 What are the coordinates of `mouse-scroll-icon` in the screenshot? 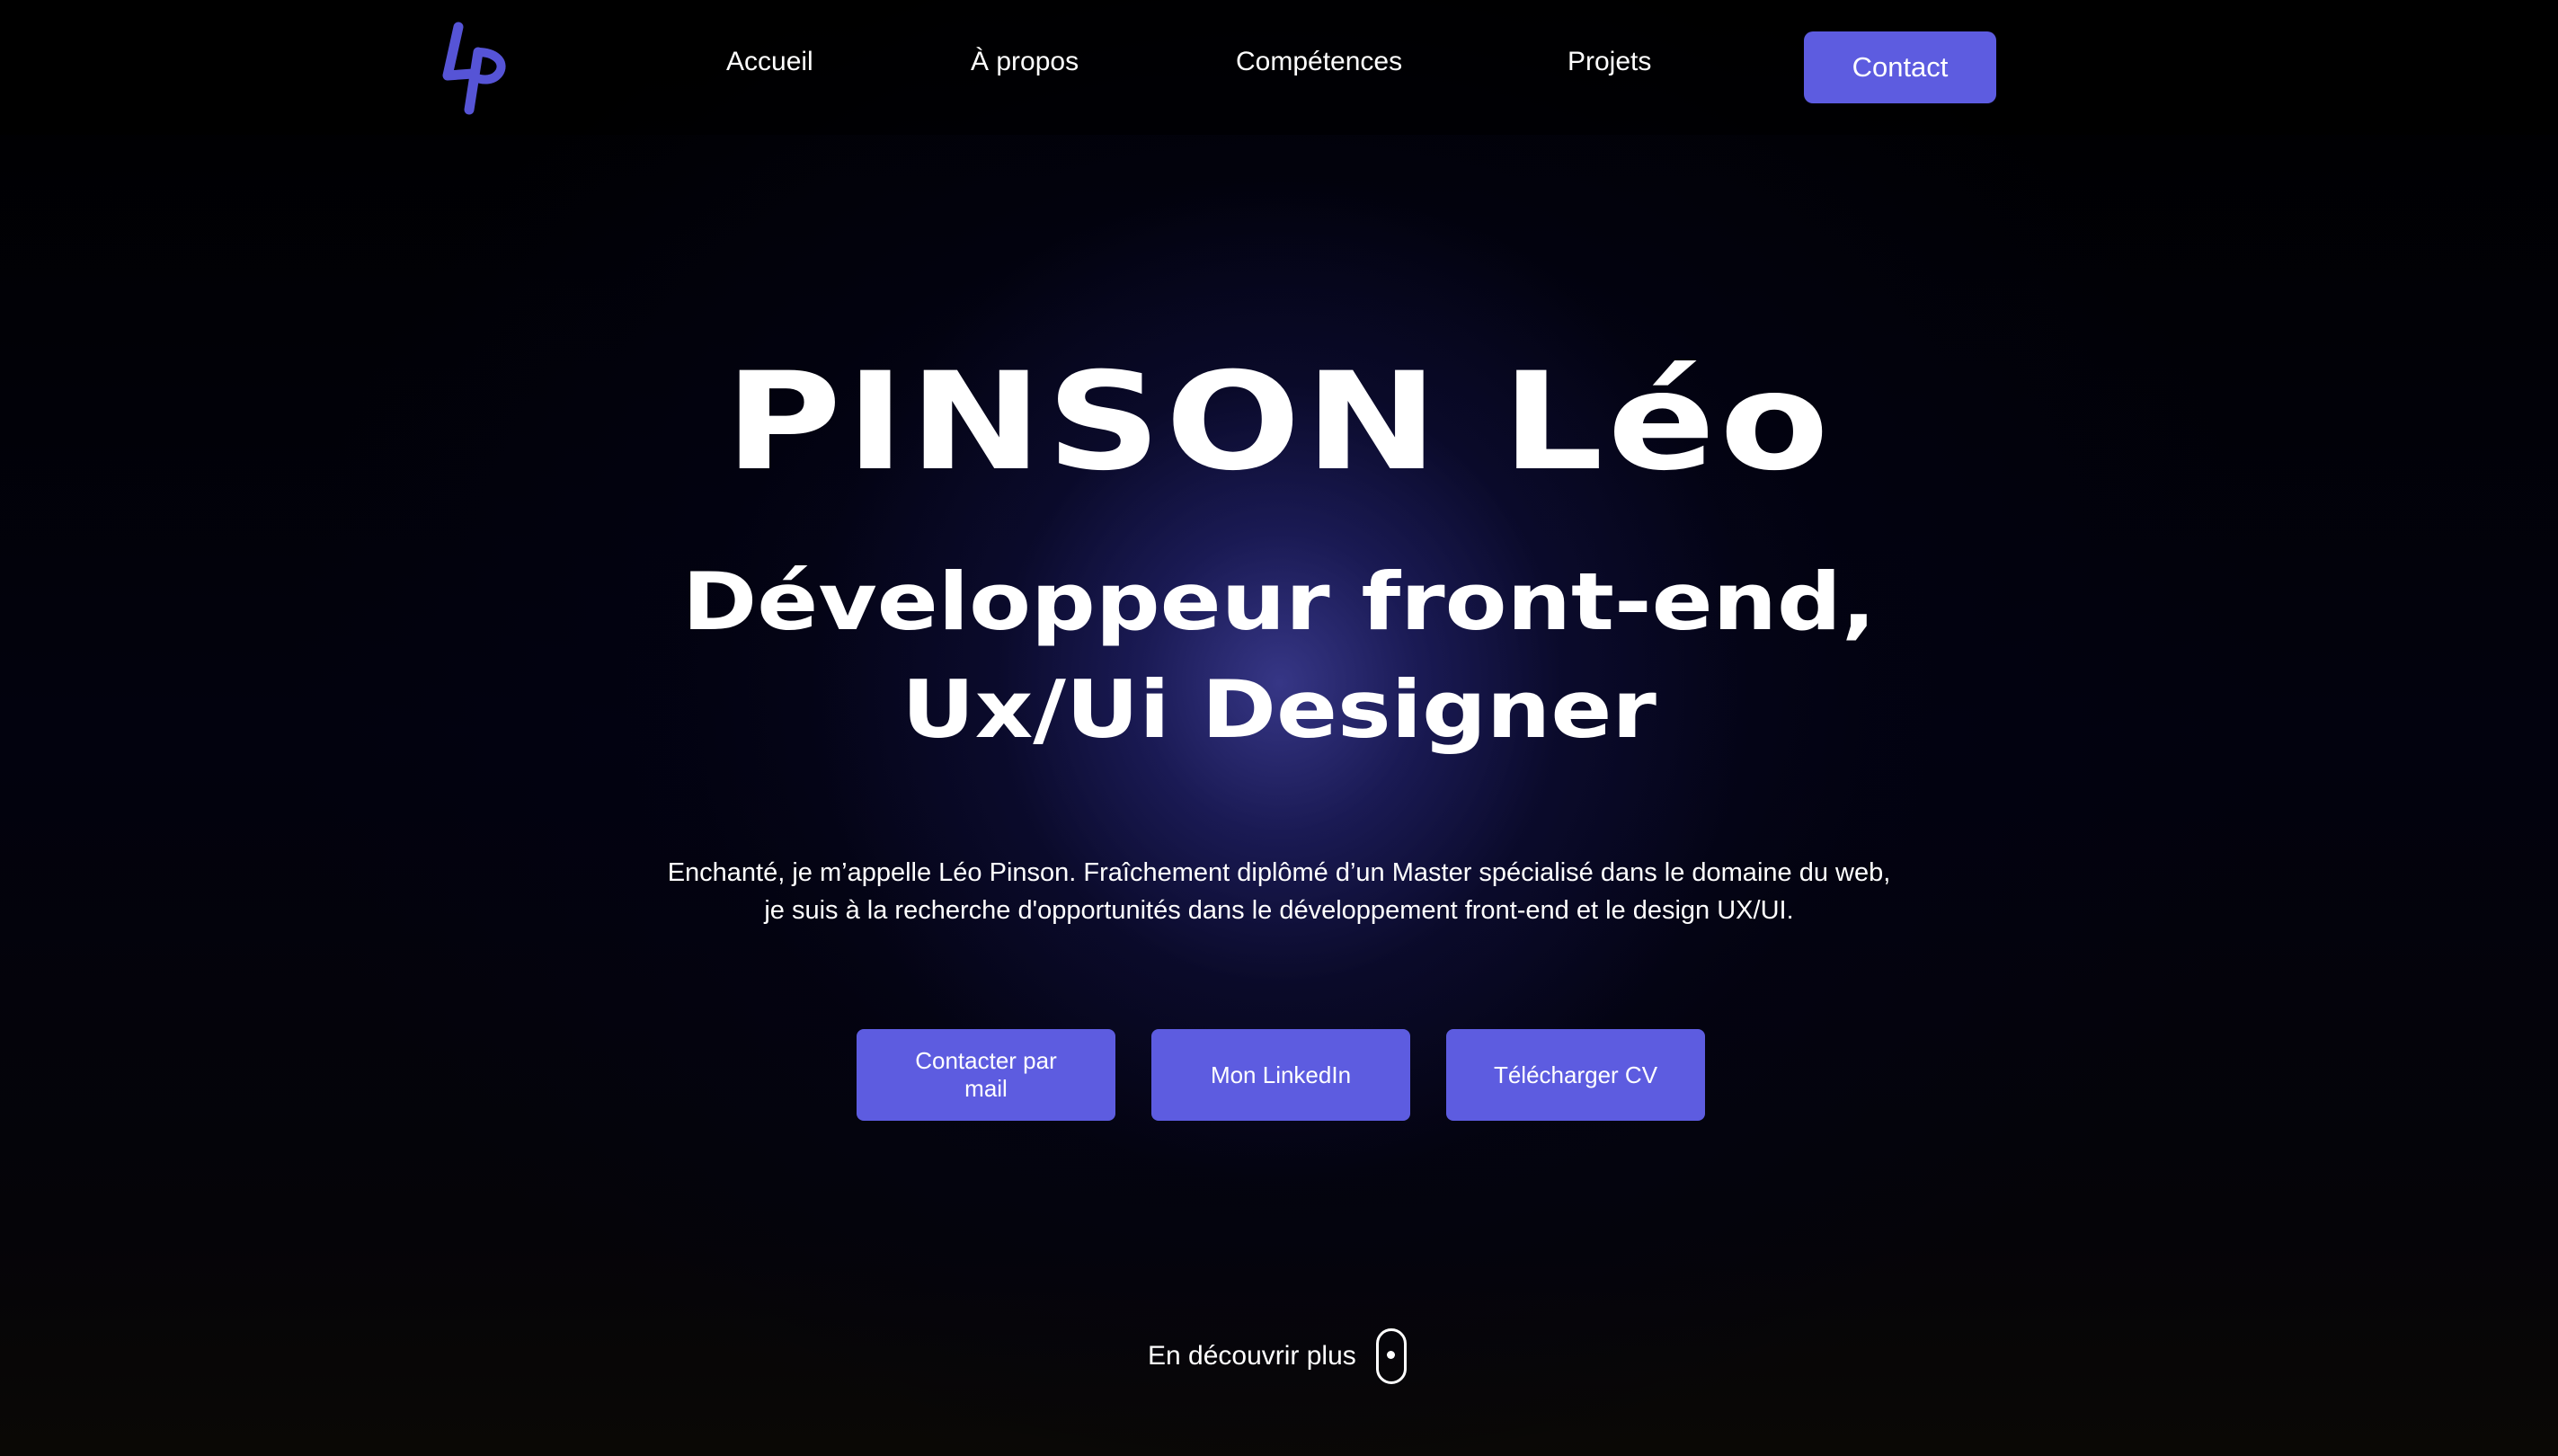 It's located at (1391, 1356).